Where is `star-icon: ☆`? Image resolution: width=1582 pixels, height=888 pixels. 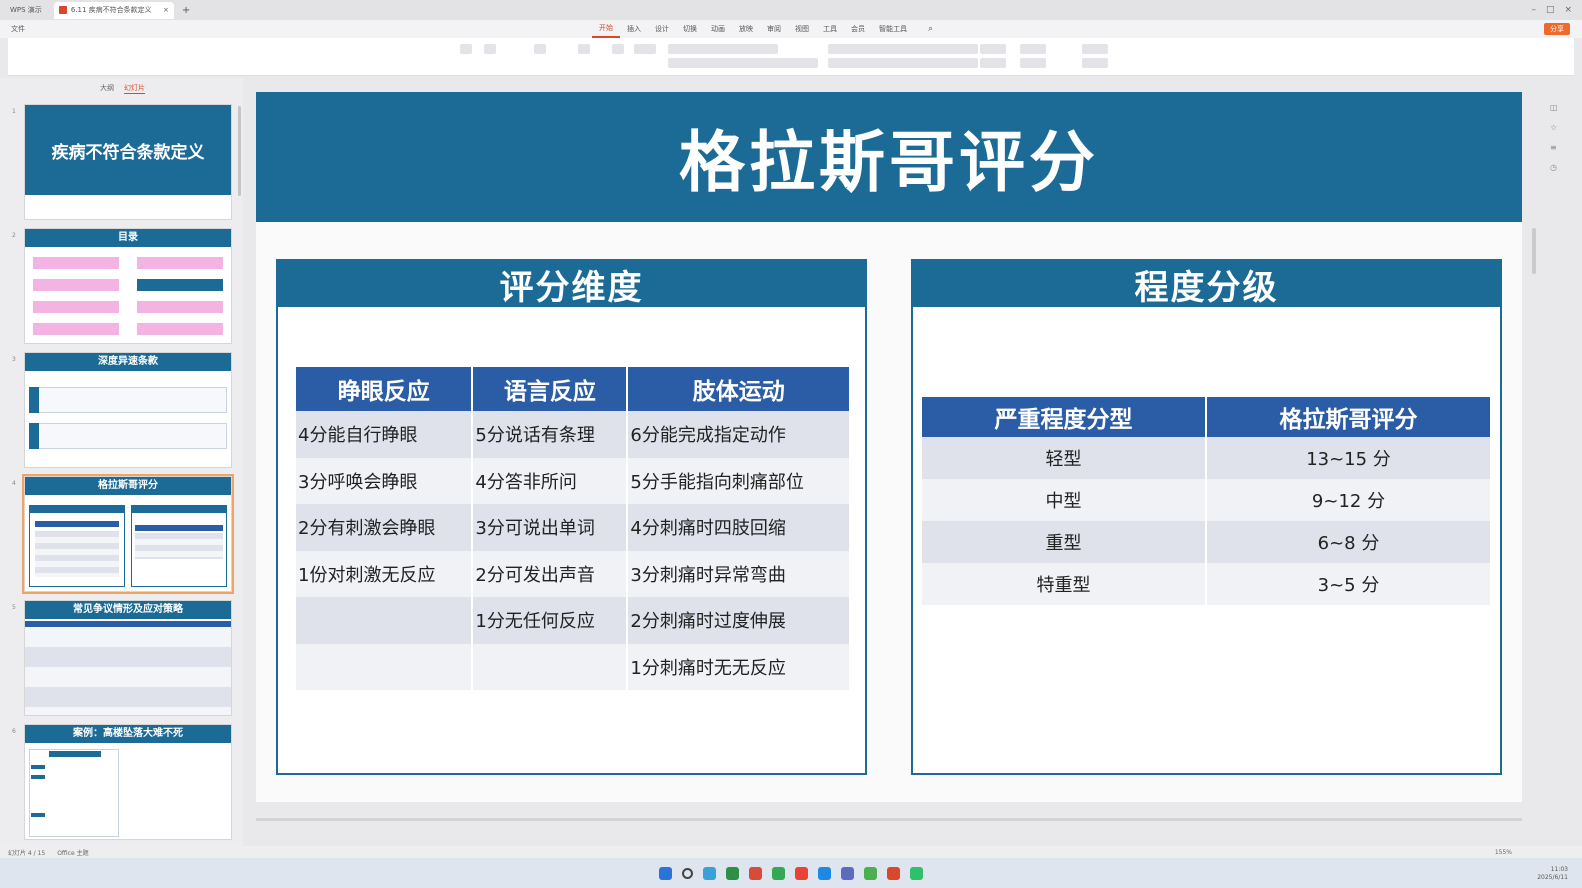
star-icon: ☆ is located at coordinates (1554, 128).